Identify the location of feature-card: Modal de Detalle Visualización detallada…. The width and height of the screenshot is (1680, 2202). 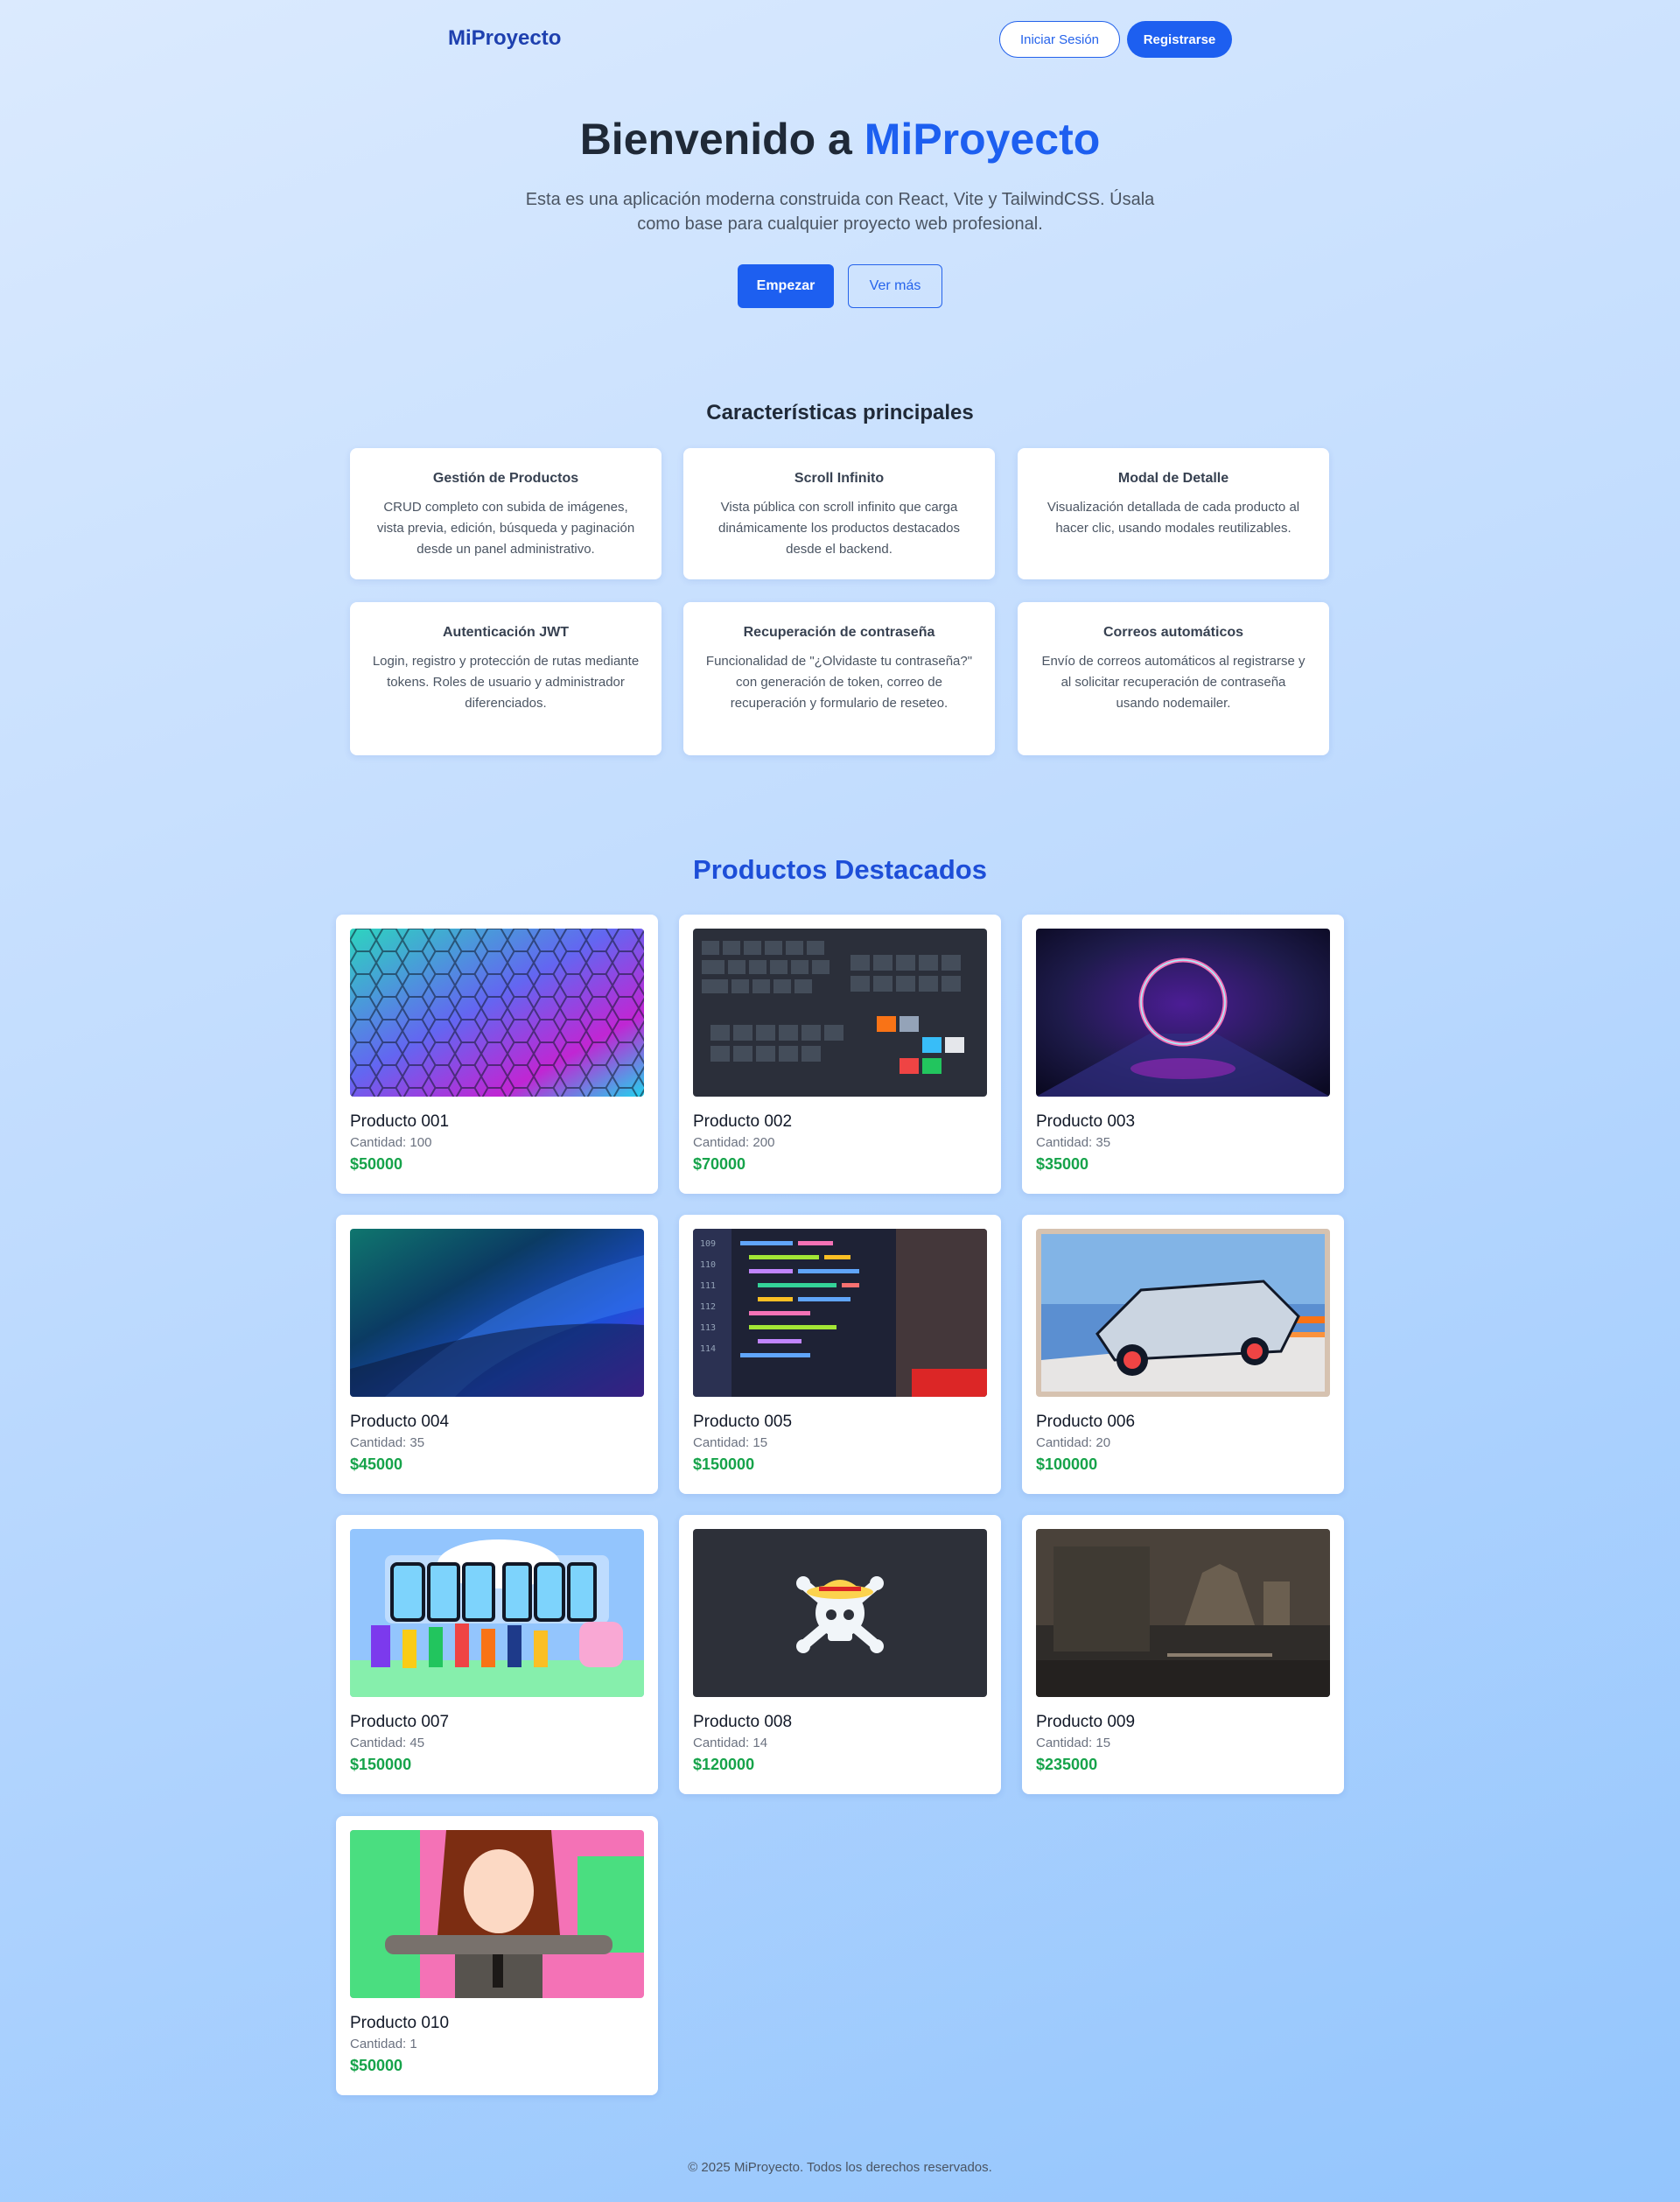
(1173, 513).